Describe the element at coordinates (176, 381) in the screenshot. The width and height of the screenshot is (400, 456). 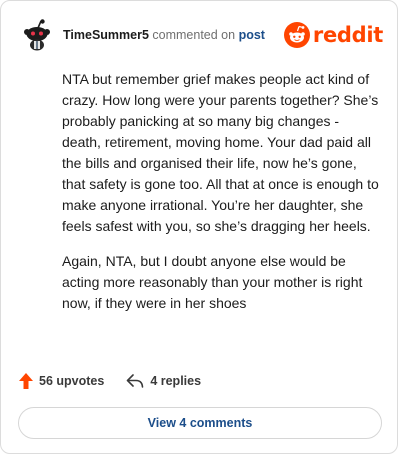
I see `reply-count: 4 replies` at that location.